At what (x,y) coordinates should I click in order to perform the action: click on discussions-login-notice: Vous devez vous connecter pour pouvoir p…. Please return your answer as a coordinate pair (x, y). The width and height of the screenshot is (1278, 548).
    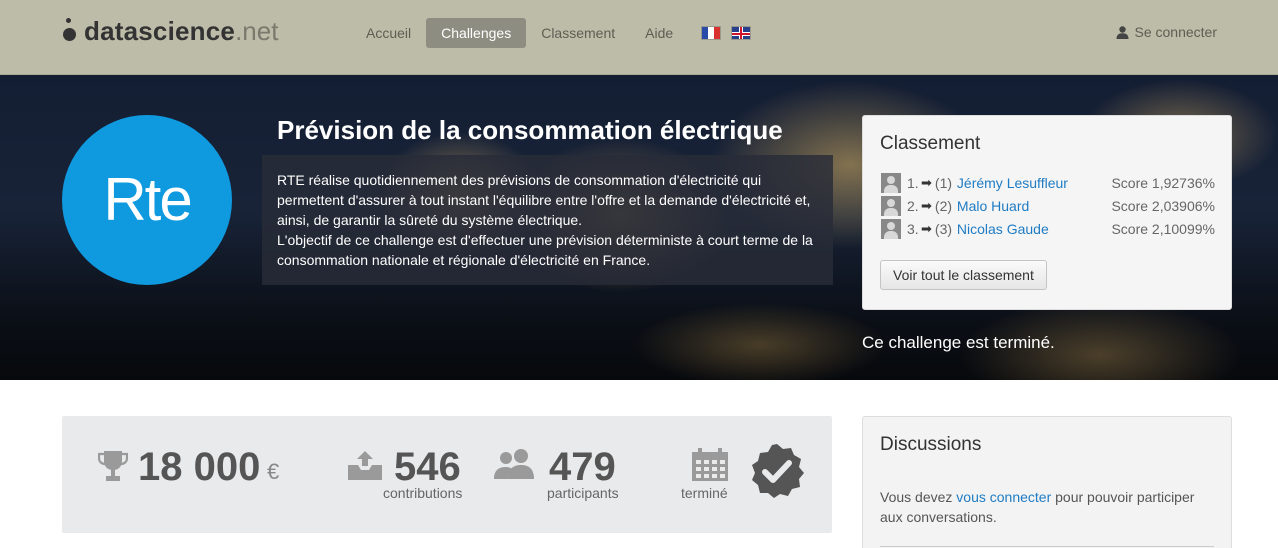
    Looking at the image, I should click on (1048, 507).